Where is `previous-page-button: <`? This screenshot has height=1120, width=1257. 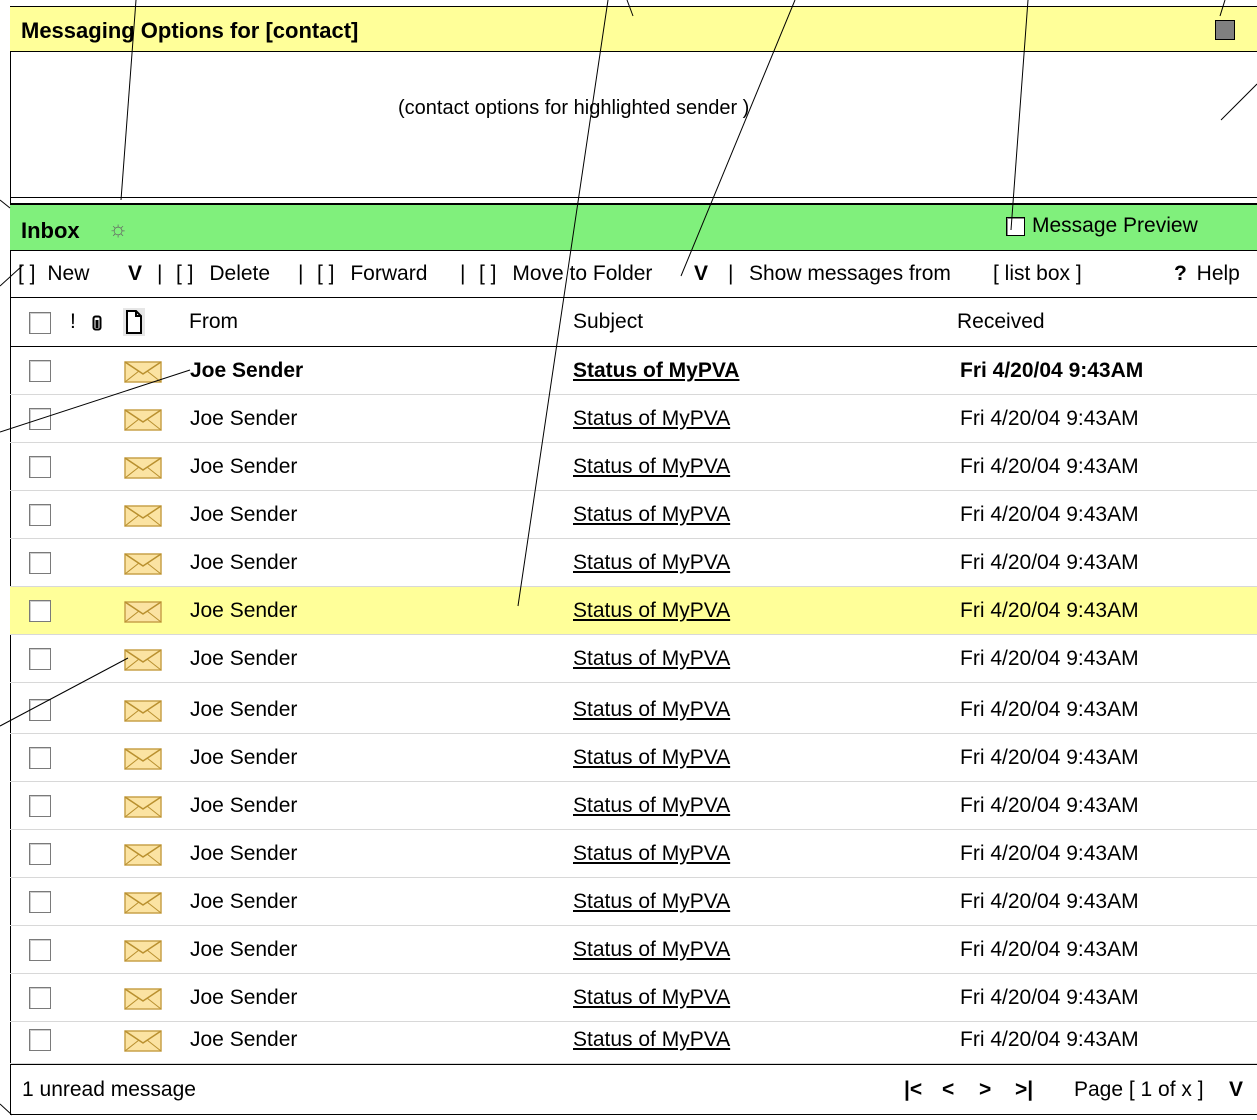
previous-page-button: < is located at coordinates (948, 1090).